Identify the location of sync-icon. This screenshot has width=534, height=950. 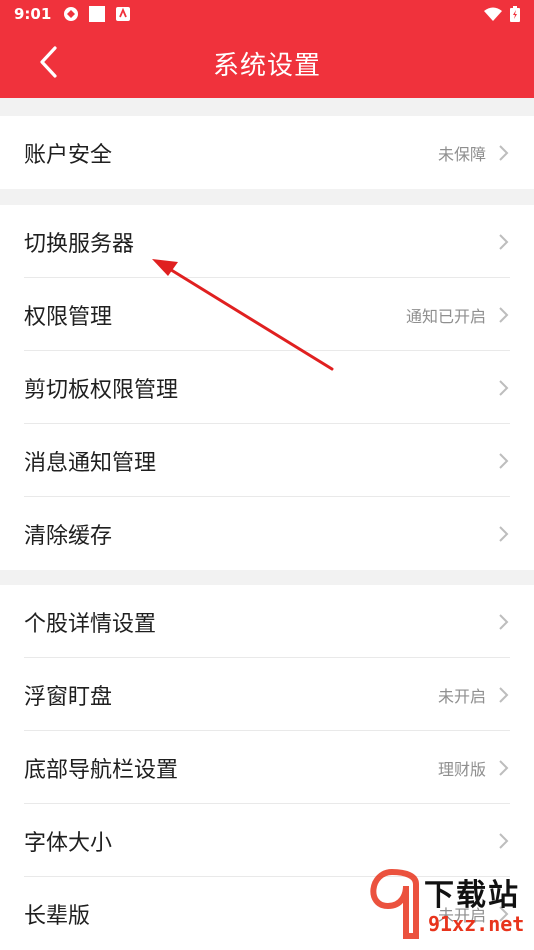
(71, 14).